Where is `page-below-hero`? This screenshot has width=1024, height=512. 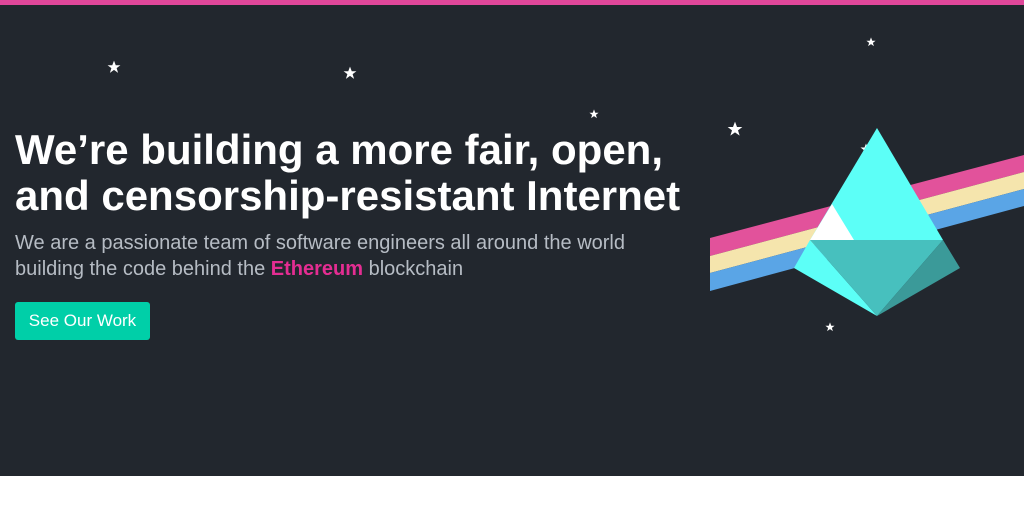
page-below-hero is located at coordinates (512, 494).